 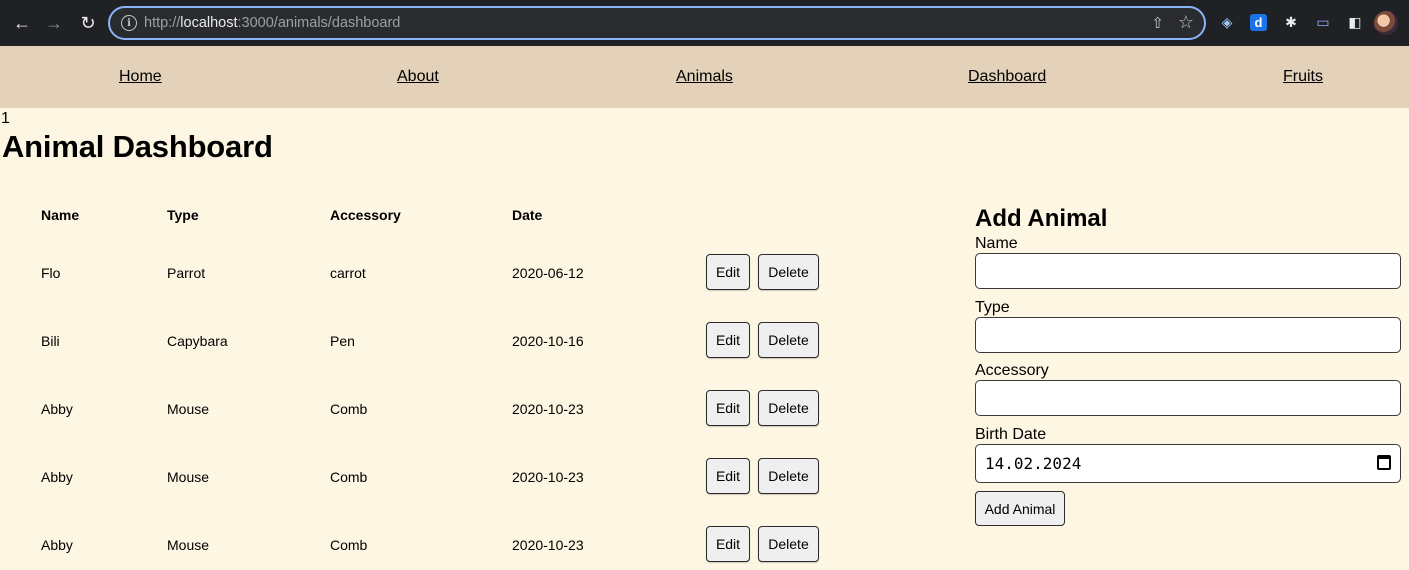 I want to click on back-arrow-icon: ←, so click(x=22, y=23).